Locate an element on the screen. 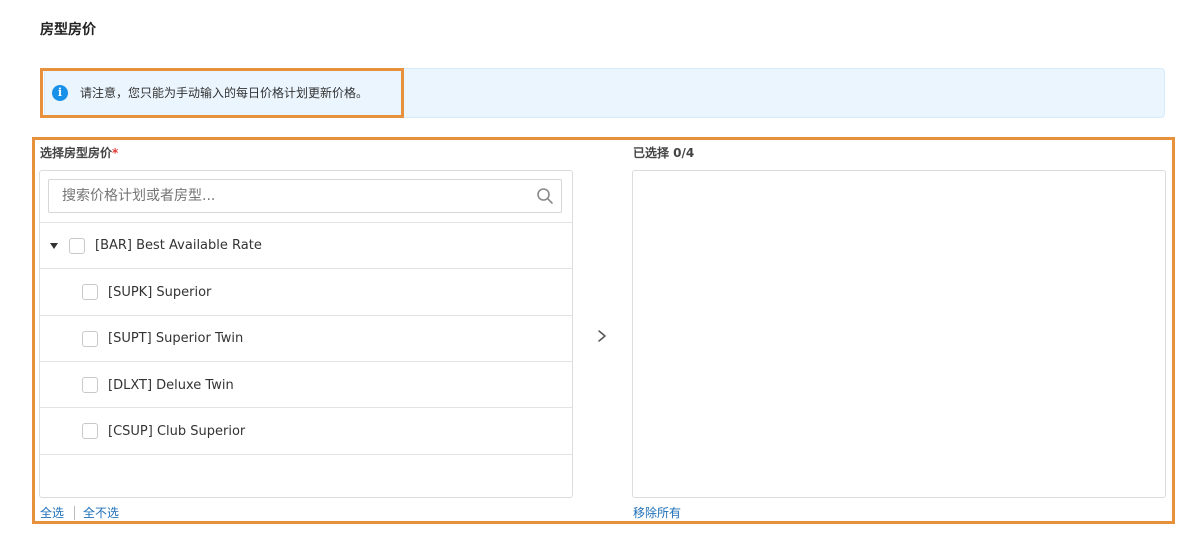 The width and height of the screenshot is (1189, 535). notice-highlight-box is located at coordinates (222, 93).